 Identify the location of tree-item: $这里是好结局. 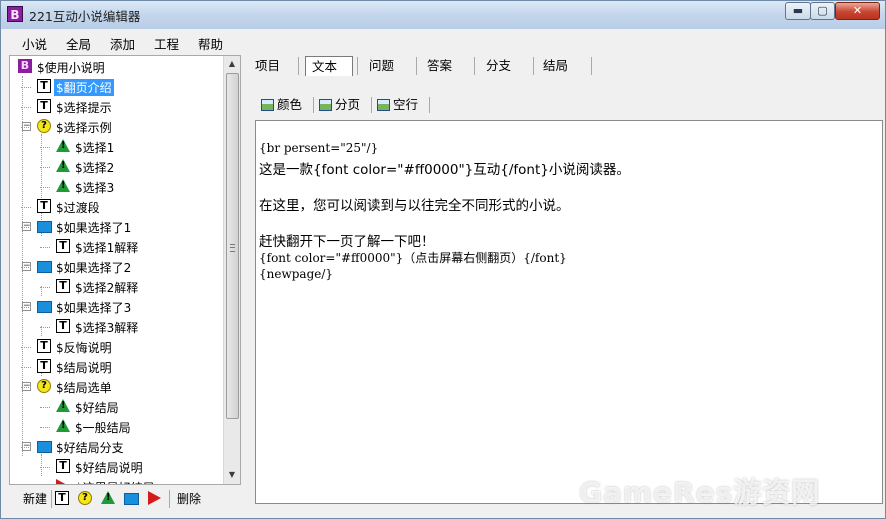
(117, 481).